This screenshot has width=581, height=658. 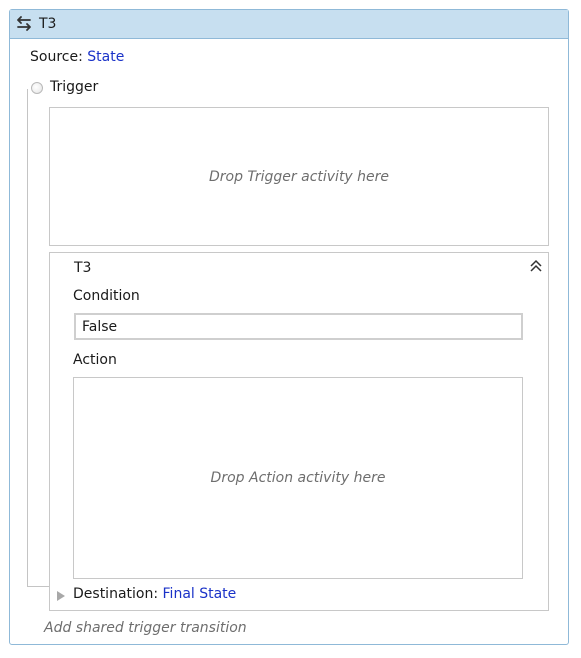 I want to click on action-label: Action, so click(x=95, y=360).